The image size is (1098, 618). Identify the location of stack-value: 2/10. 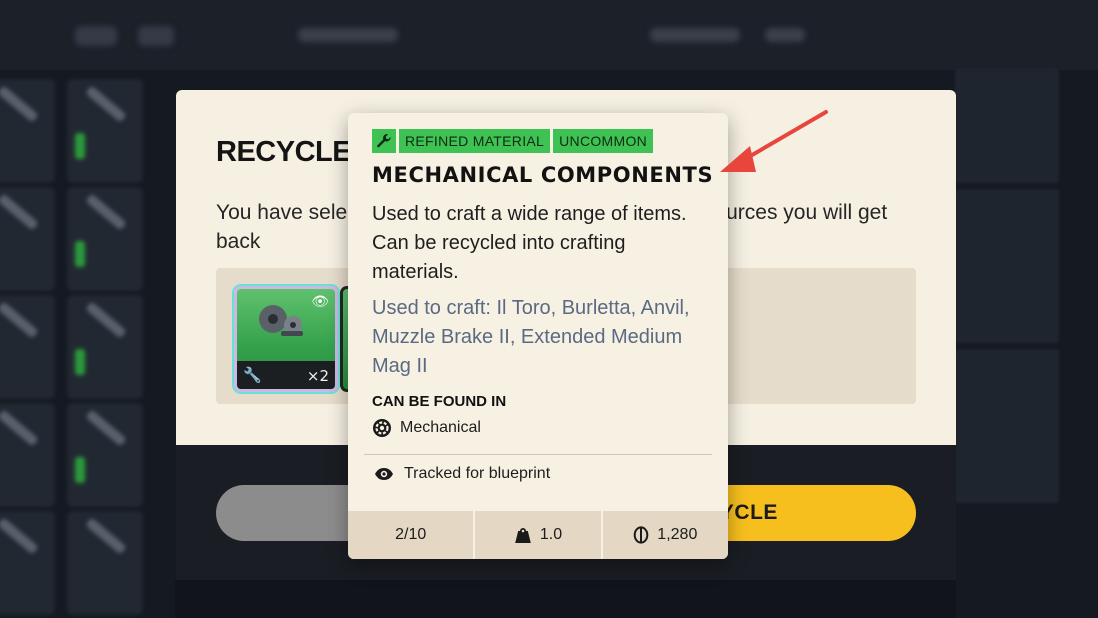
(411, 534).